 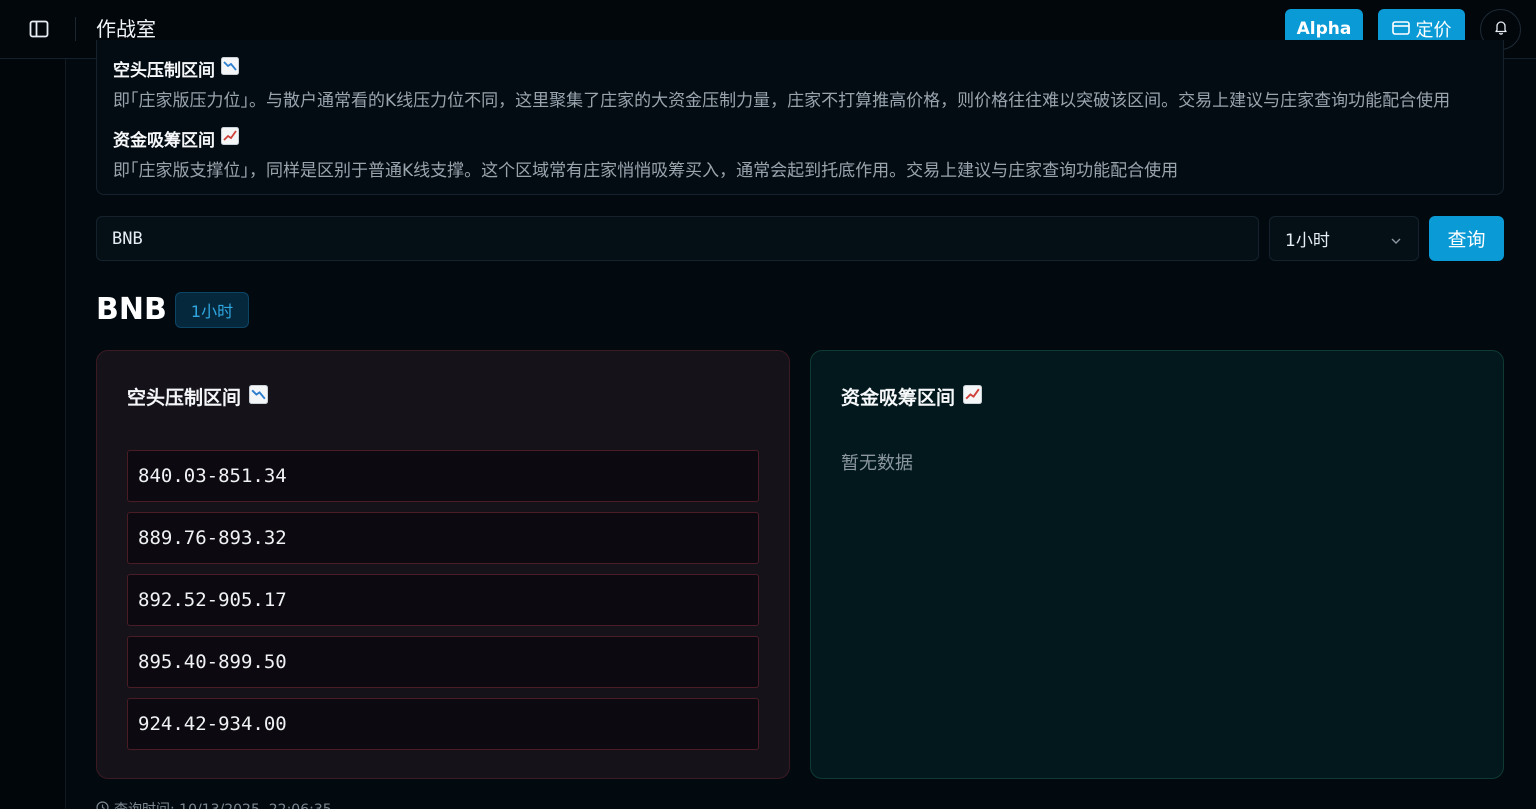 What do you see at coordinates (1501, 29) in the screenshot?
I see `bell-icon` at bounding box center [1501, 29].